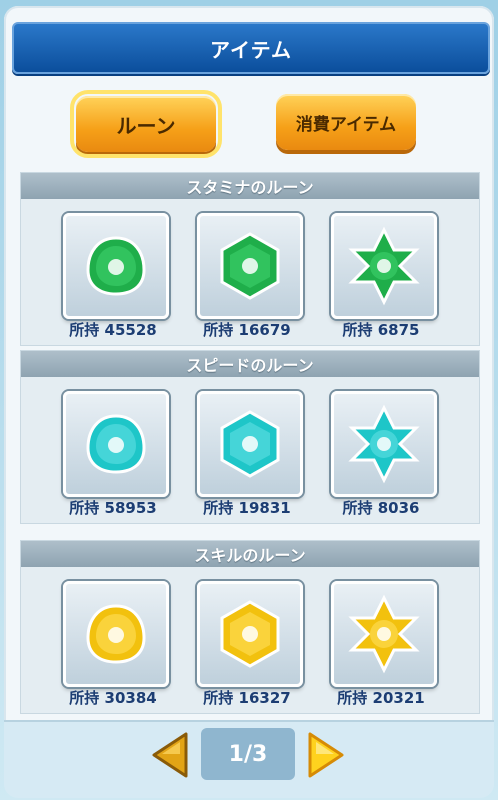  Describe the element at coordinates (247, 508) in the screenshot. I see `rune-count: 所持 19831` at that location.